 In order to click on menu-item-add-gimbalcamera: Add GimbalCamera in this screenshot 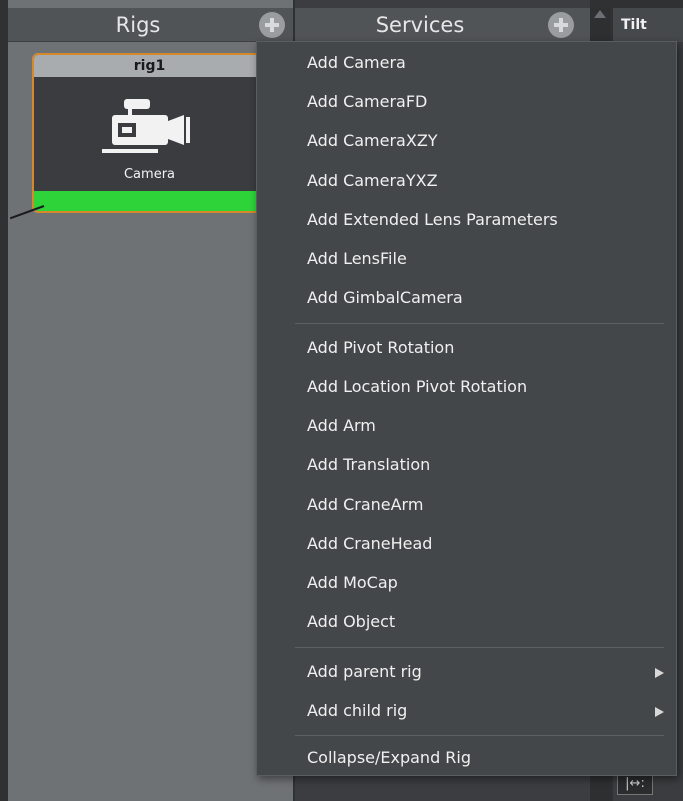, I will do `click(466, 298)`.